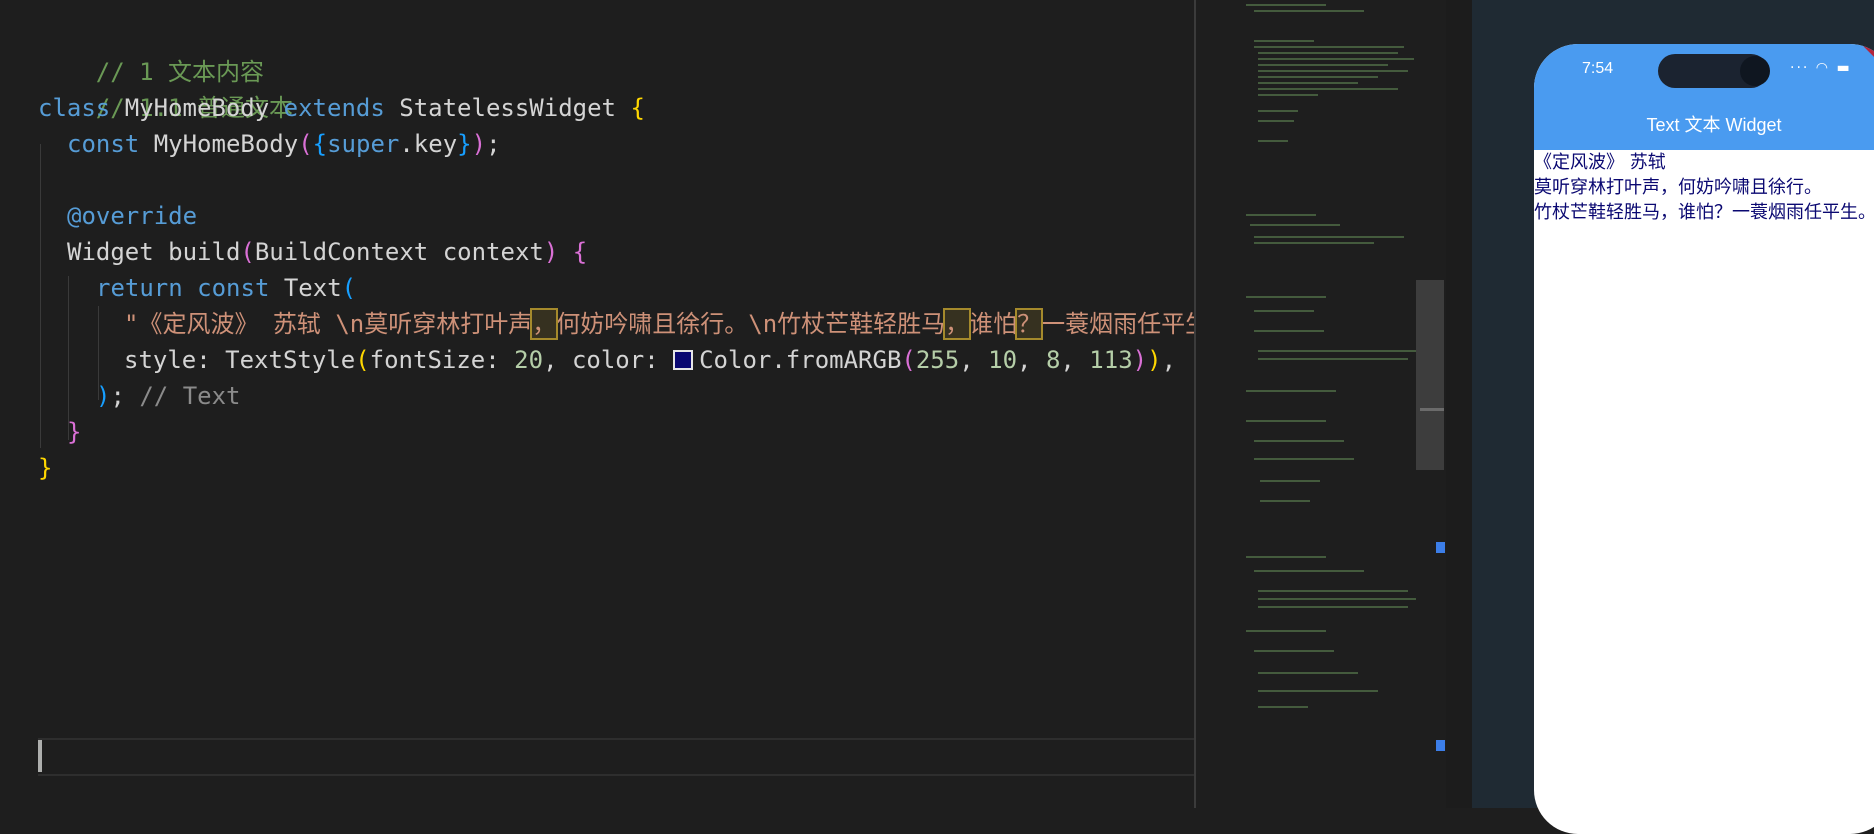 This screenshot has width=1874, height=834. What do you see at coordinates (1326, 404) in the screenshot?
I see `minimap` at bounding box center [1326, 404].